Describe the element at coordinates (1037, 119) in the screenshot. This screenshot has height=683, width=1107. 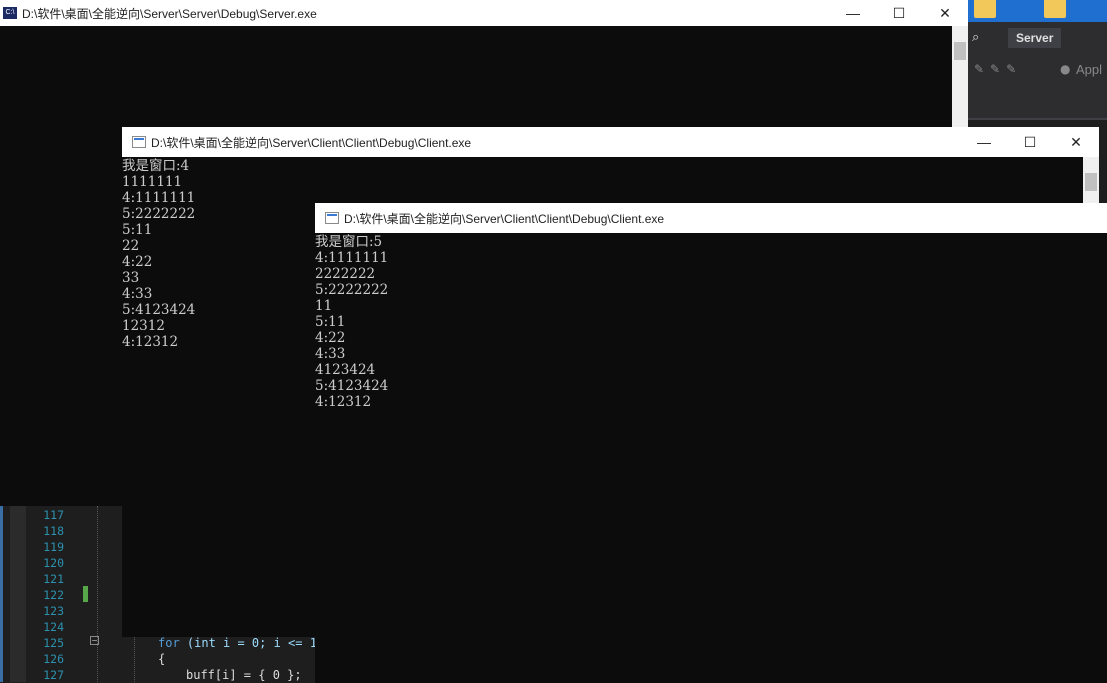
I see `panel-bottom-line` at that location.